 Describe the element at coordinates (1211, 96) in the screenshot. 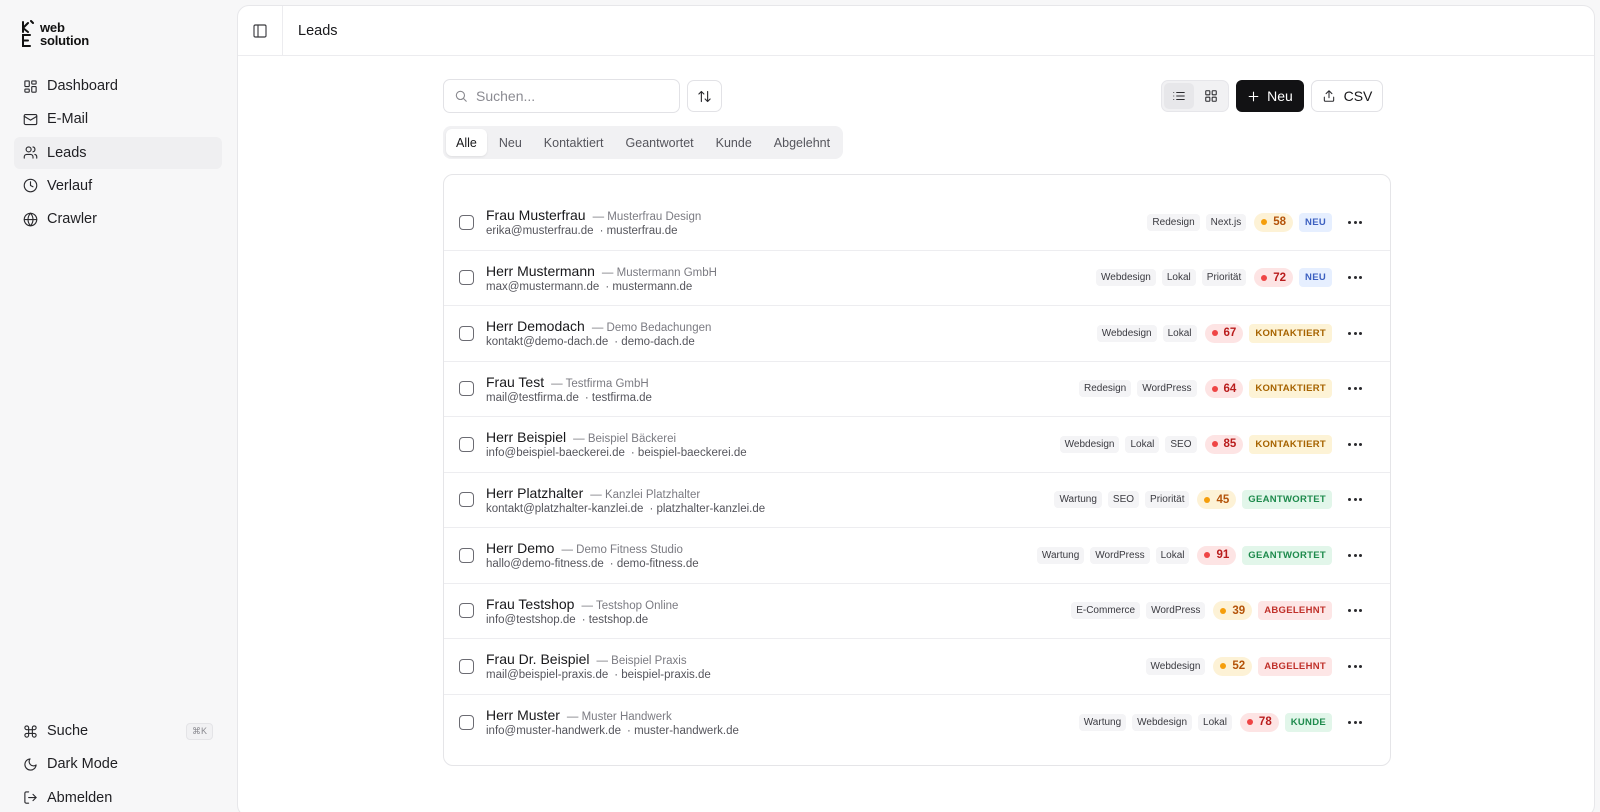

I see `grid-view-button` at that location.